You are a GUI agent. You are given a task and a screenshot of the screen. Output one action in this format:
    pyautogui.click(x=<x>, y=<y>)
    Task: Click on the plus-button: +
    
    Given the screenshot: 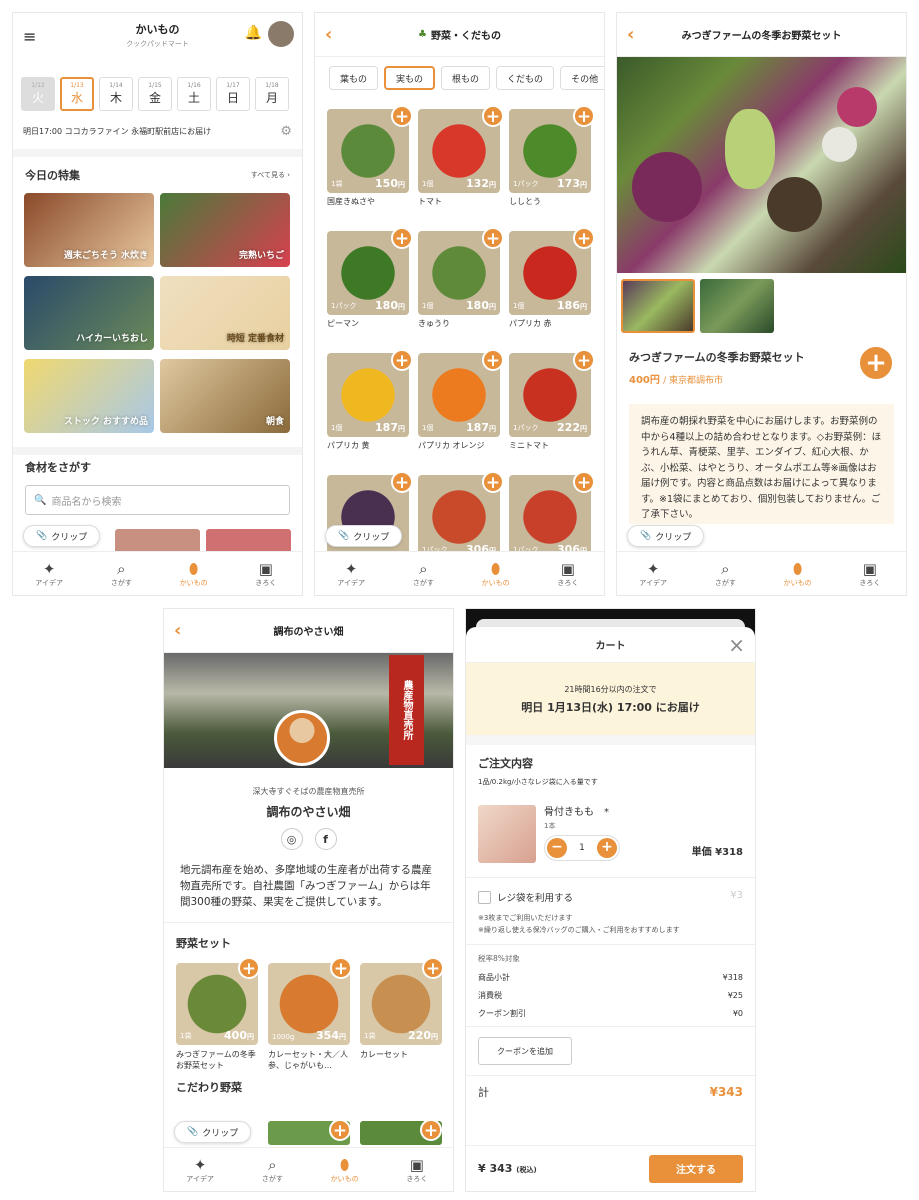 What is the action you would take?
    pyautogui.click(x=606, y=848)
    